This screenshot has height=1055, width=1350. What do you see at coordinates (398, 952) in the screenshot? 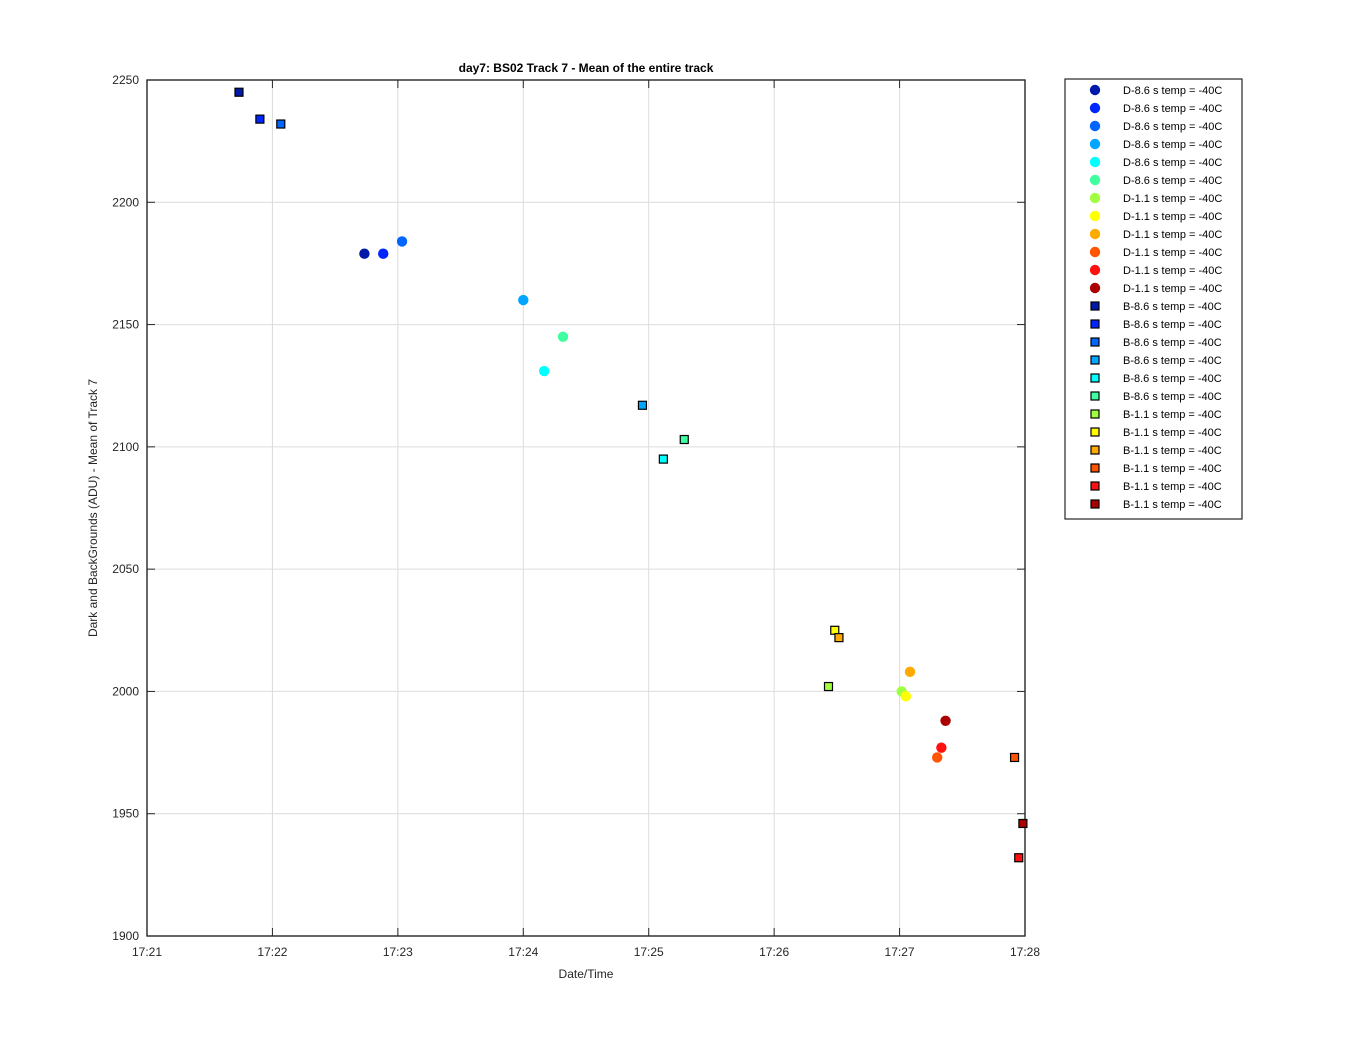
I see `x-tick-label: 17:23` at bounding box center [398, 952].